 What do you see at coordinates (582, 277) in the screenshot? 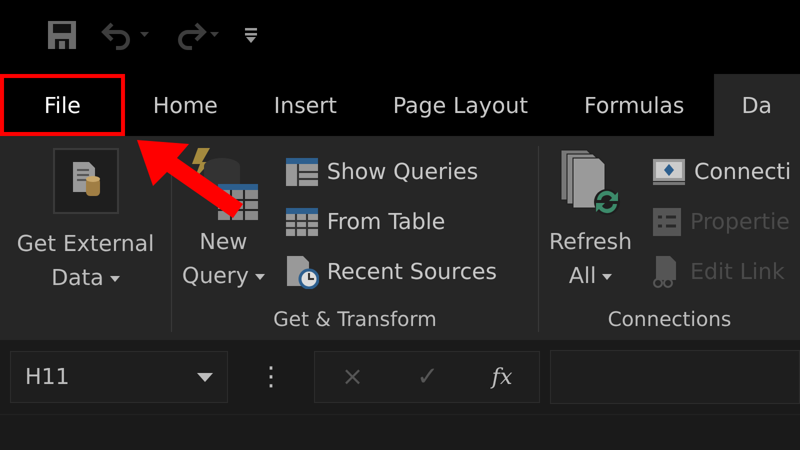
I see `button-label: All` at bounding box center [582, 277].